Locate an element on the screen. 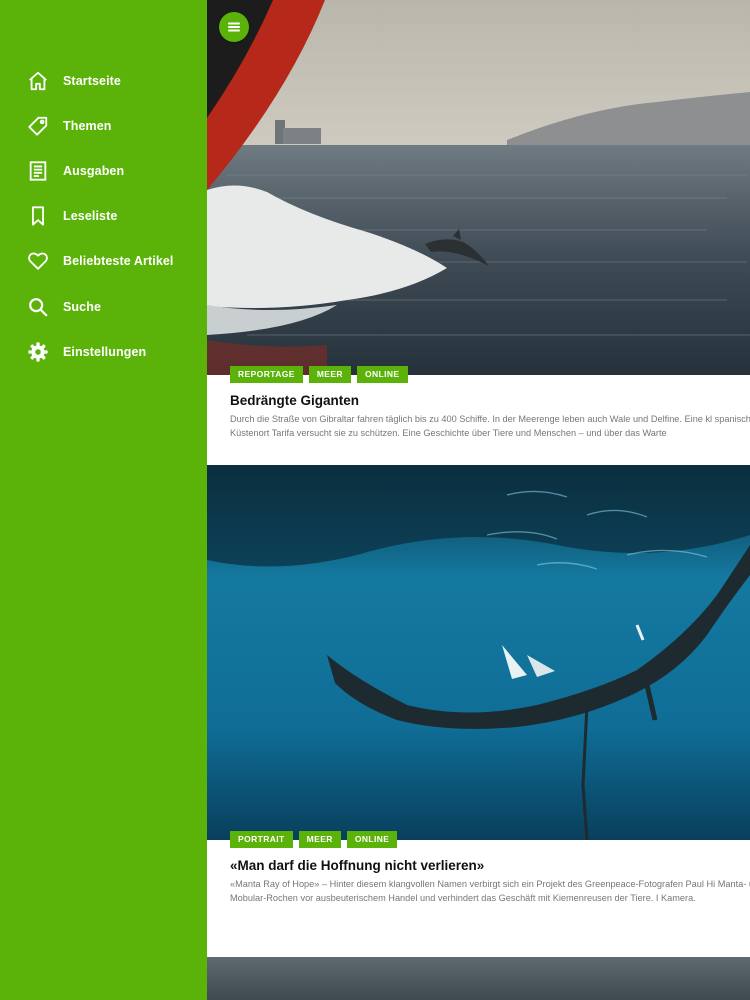 The image size is (750, 1000). sidebar-item-label: Beliebteste Artikel is located at coordinates (118, 261).